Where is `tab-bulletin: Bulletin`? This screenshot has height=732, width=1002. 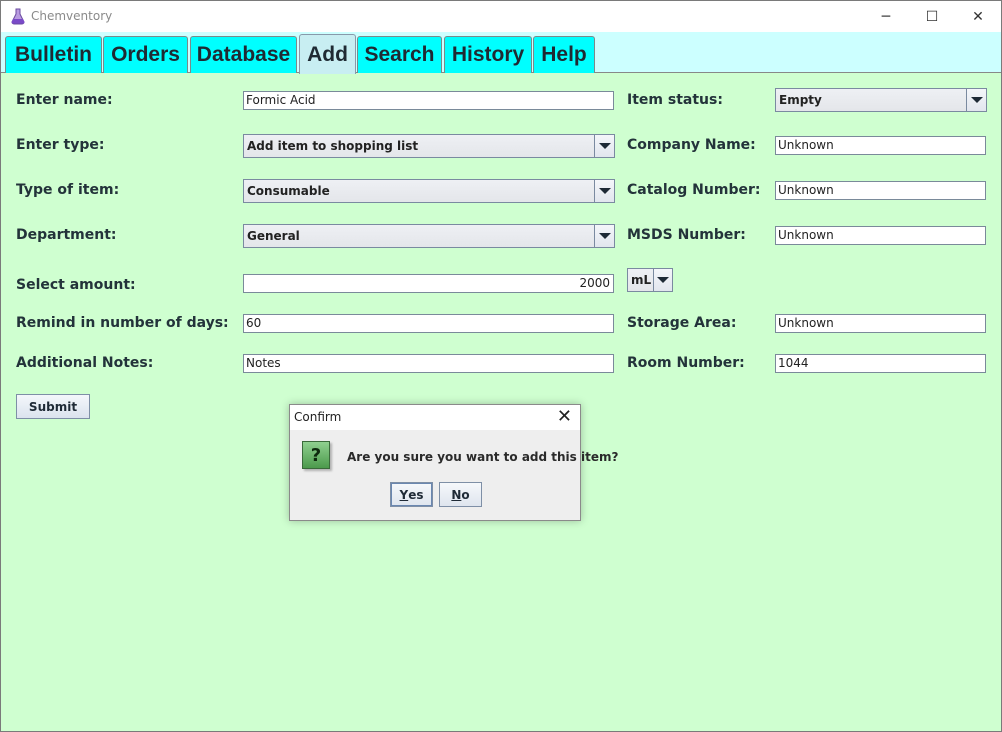
tab-bulletin: Bulletin is located at coordinates (53, 54).